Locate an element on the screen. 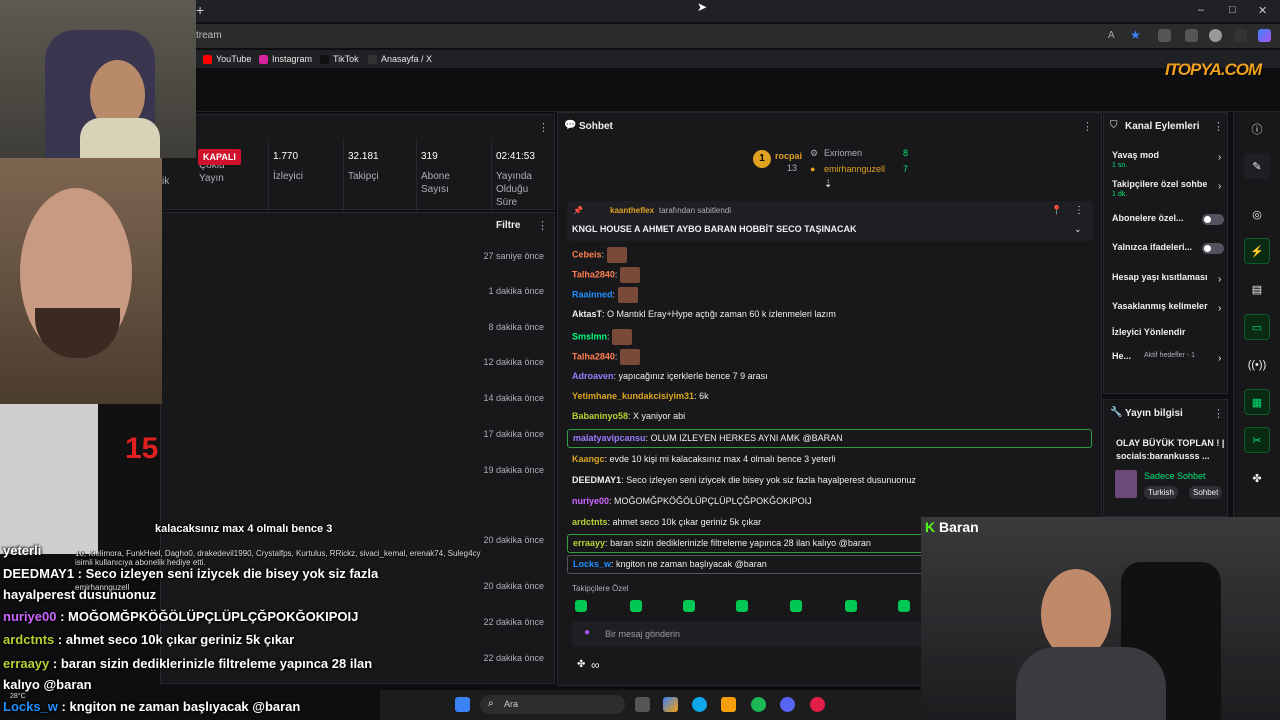  channel-action-label: Yasaklanmış kelimeler is located at coordinates (1165, 306).